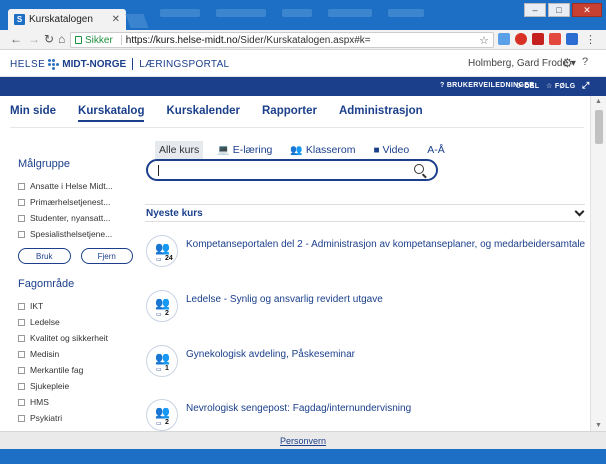 The height and width of the screenshot is (464, 606). I want to click on tab-classroom: 👥 Klasserom, so click(322, 150).